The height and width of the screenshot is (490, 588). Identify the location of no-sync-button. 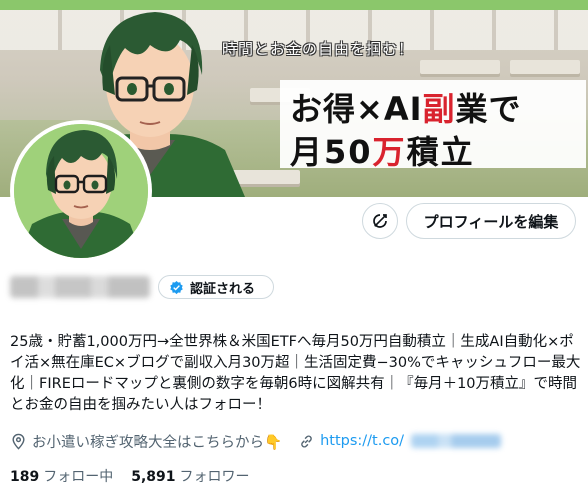
(380, 221).